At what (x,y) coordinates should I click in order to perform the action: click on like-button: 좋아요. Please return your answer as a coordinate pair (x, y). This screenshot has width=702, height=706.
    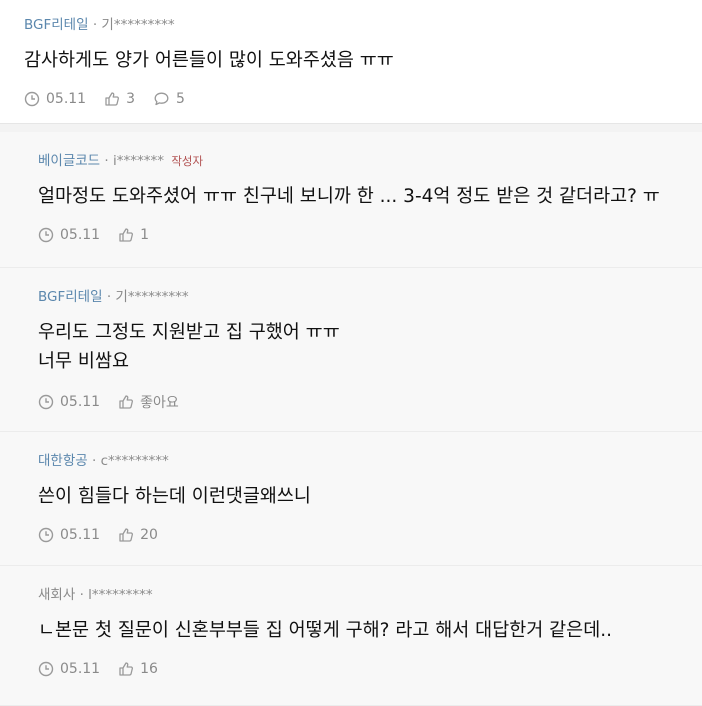
    Looking at the image, I should click on (148, 402).